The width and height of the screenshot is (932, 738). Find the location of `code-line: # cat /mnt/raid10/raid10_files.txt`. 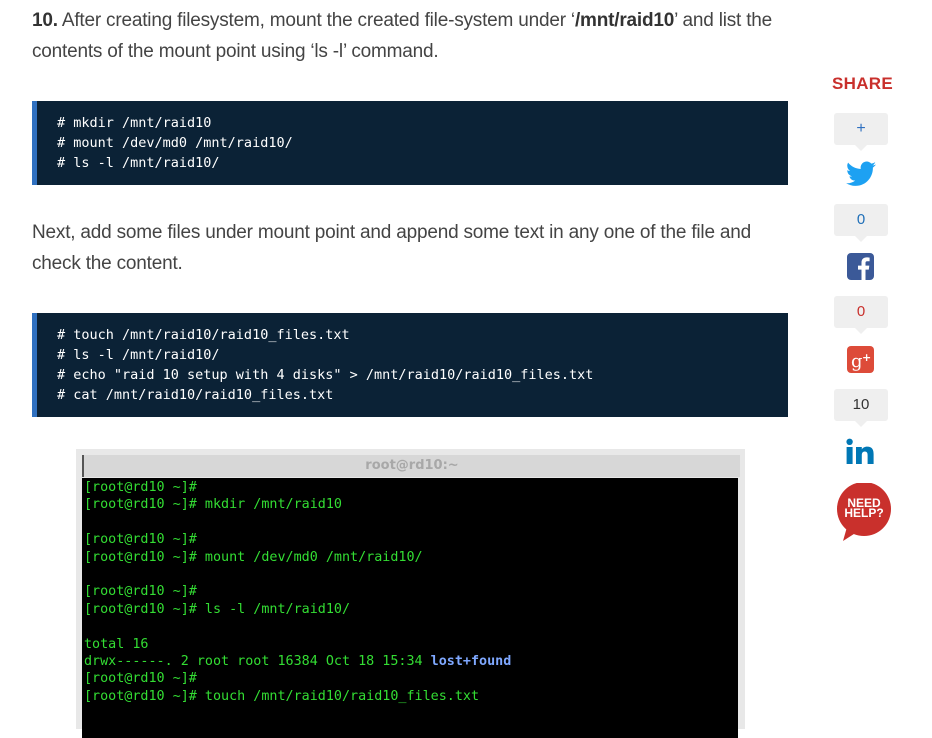

code-line: # cat /mnt/raid10/raid10_files.txt is located at coordinates (195, 395).